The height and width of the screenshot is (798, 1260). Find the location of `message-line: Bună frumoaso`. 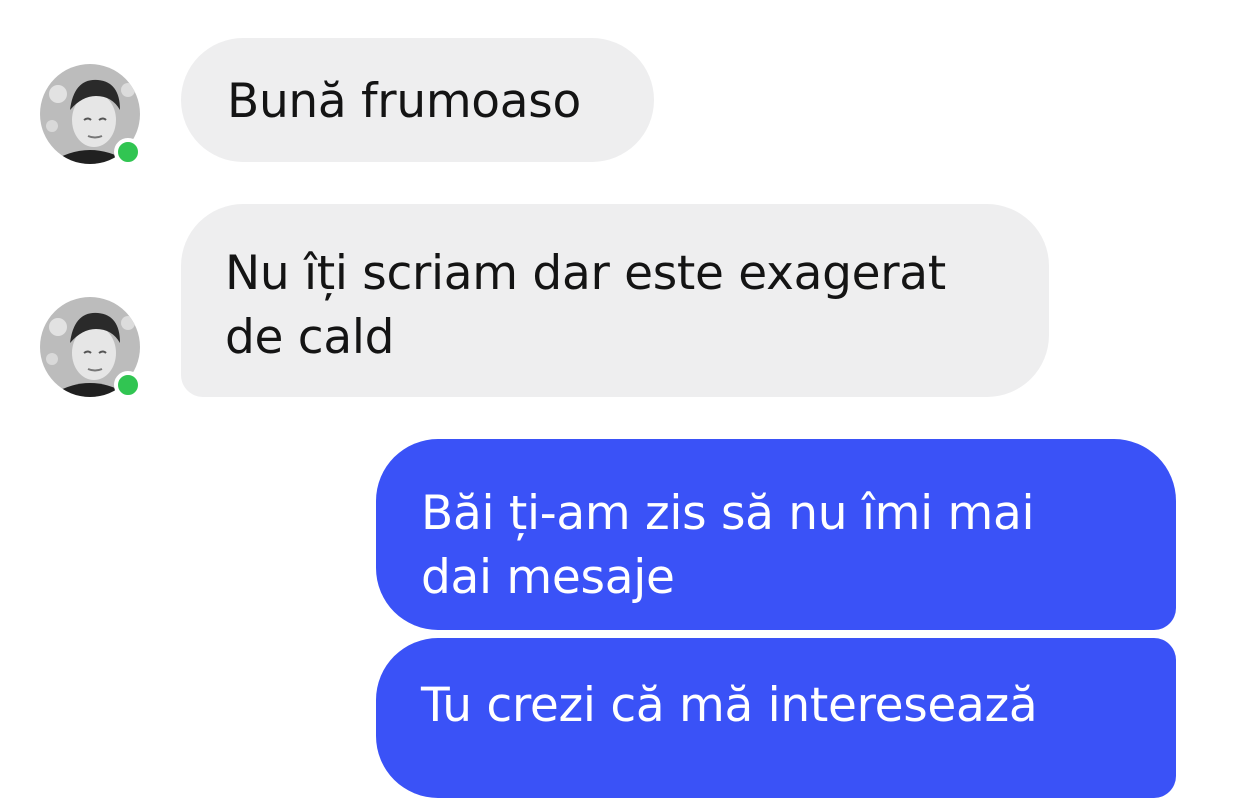

message-line: Bună frumoaso is located at coordinates (404, 101).